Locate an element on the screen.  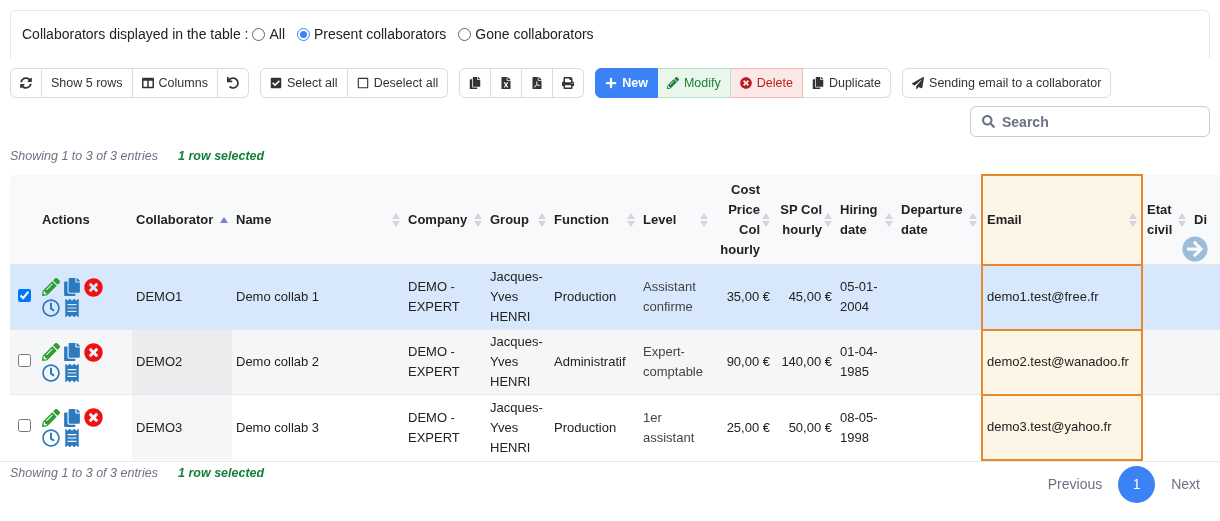
pdf-file-icon is located at coordinates (537, 83).